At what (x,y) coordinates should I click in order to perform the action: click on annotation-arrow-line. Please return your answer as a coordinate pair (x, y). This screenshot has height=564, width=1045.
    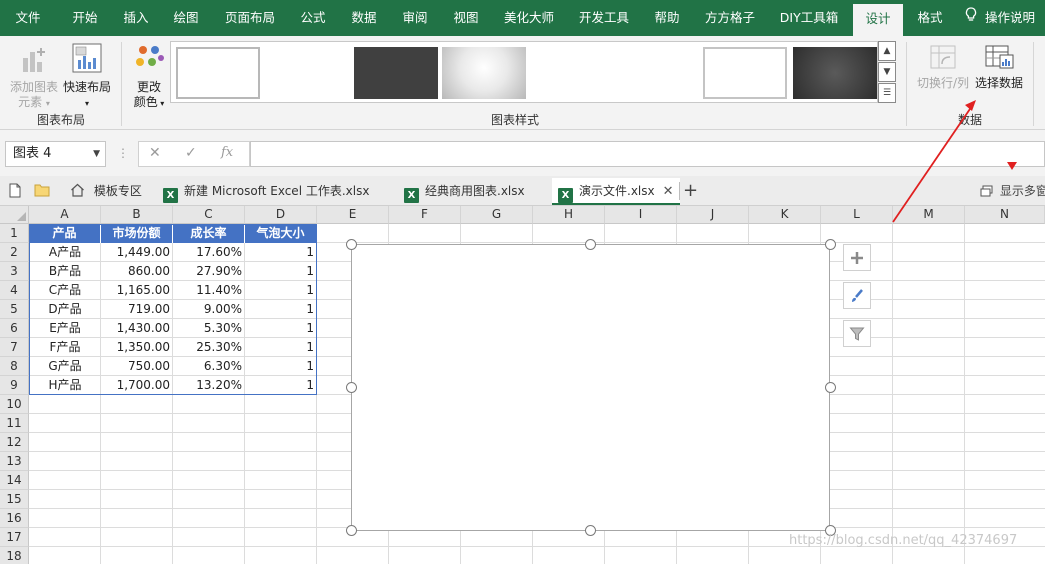
    Looking at the image, I should click on (932, 164).